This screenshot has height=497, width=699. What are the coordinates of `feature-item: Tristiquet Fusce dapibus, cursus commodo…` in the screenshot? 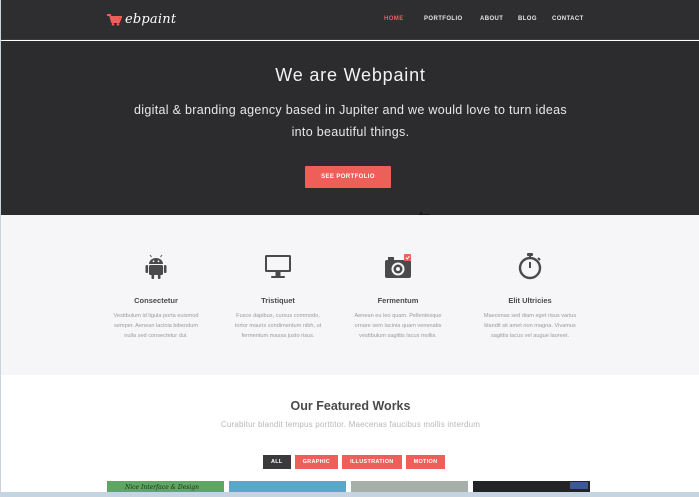 It's located at (278, 296).